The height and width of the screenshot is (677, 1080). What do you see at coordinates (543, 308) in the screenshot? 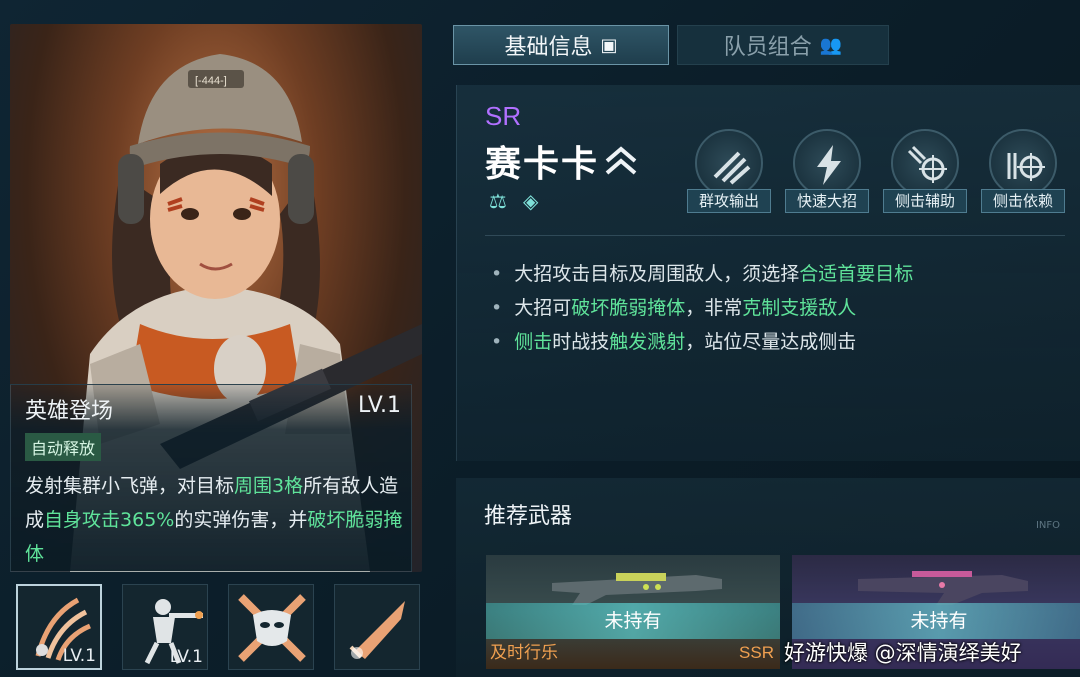
I see `tip-text: 大招可` at bounding box center [543, 308].